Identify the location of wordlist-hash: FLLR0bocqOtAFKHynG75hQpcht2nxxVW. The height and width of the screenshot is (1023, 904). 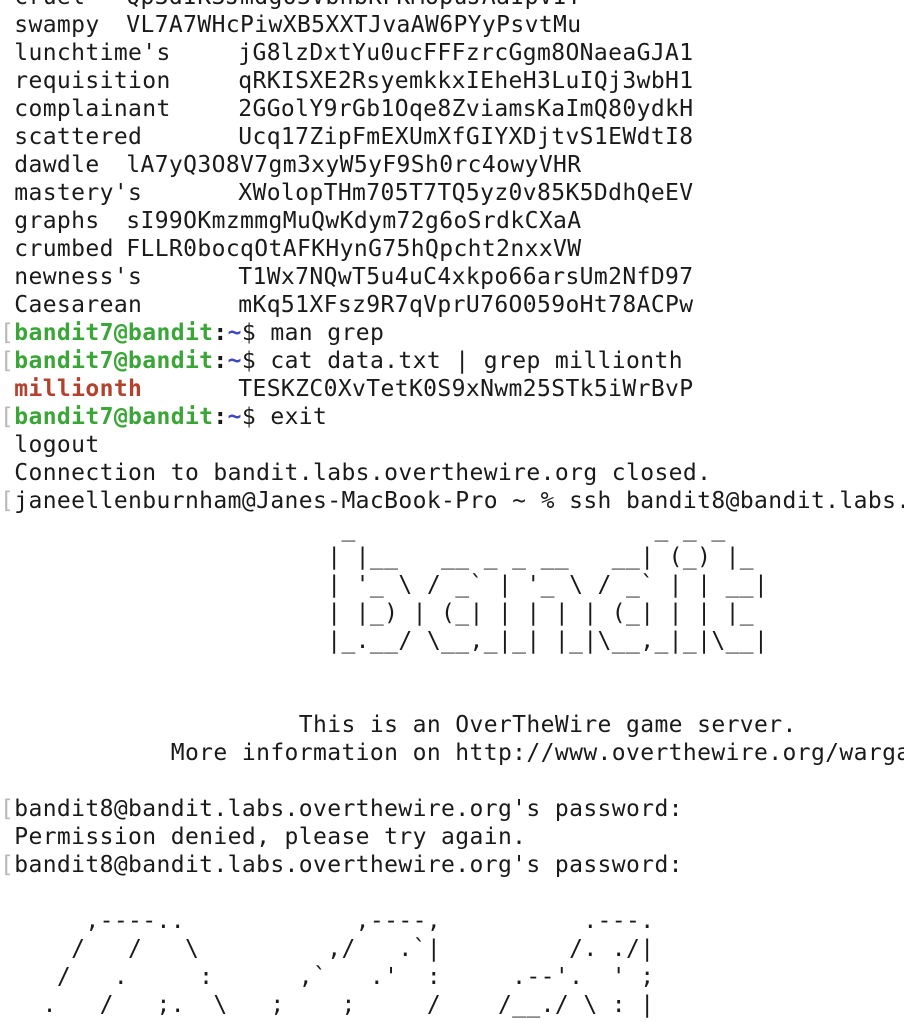
(354, 249).